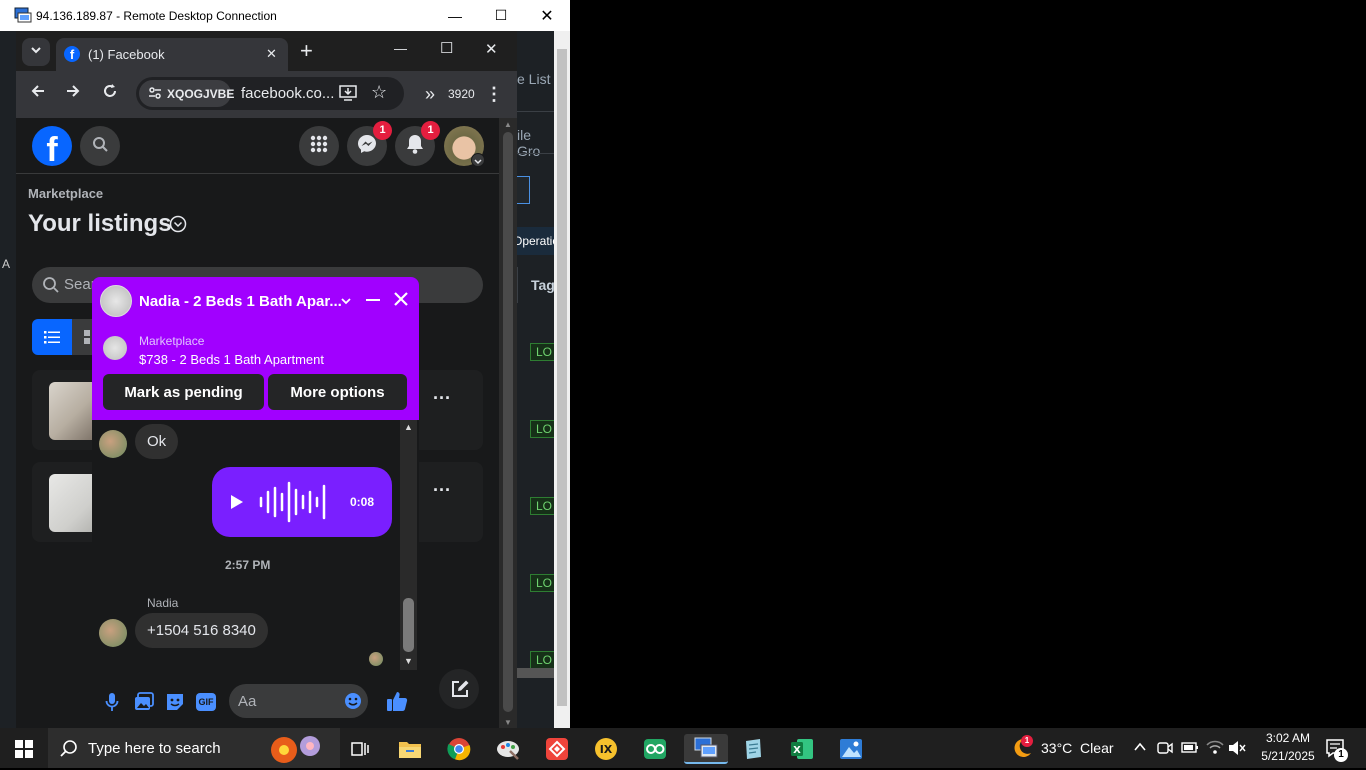 The width and height of the screenshot is (1366, 770). Describe the element at coordinates (73, 94) in the screenshot. I see `forward-icon` at that location.